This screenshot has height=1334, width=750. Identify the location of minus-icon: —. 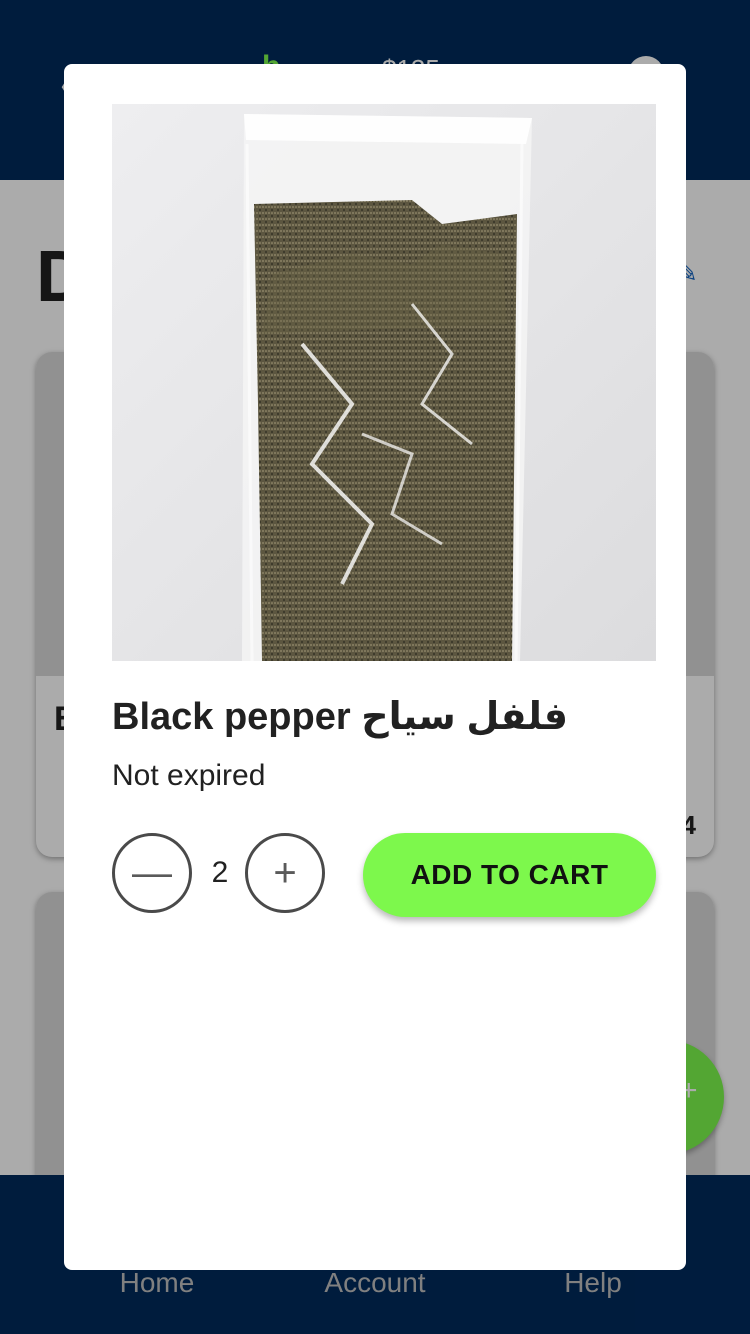
(152, 873).